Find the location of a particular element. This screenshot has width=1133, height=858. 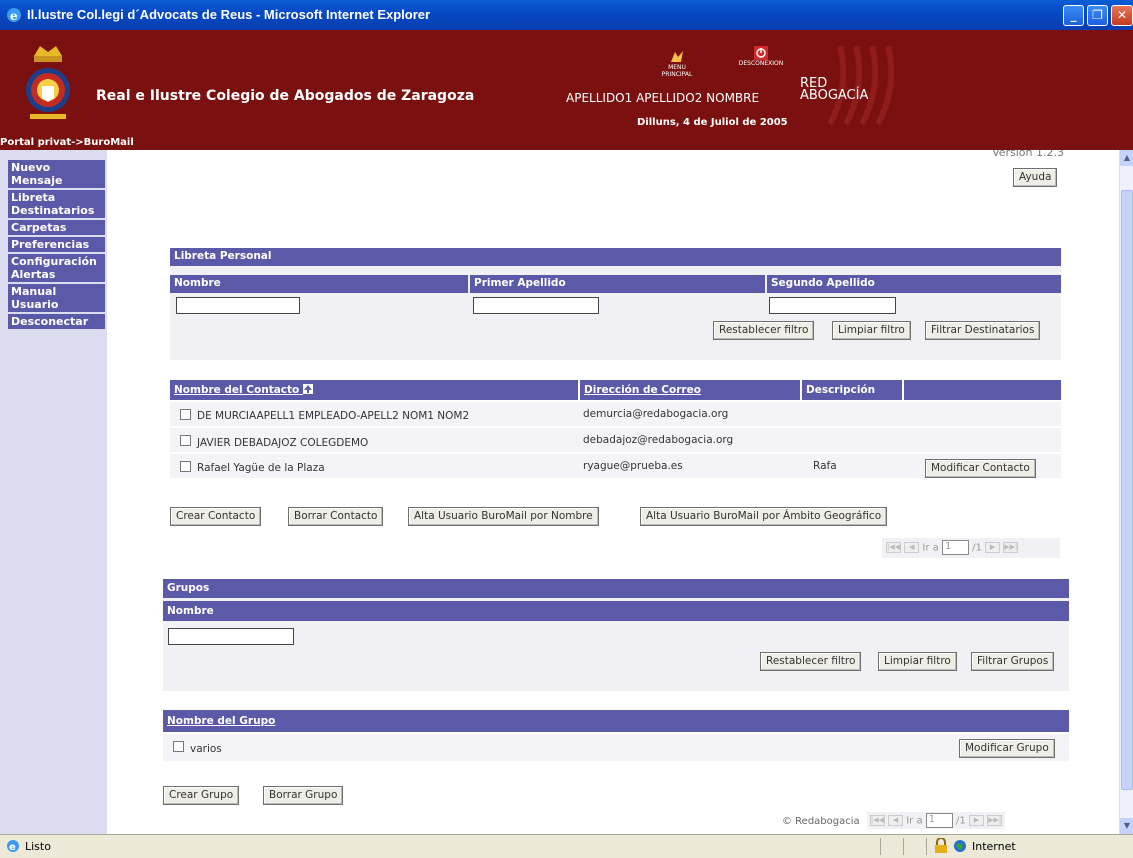

scroll-up-icon: ▲ is located at coordinates (1126, 158).